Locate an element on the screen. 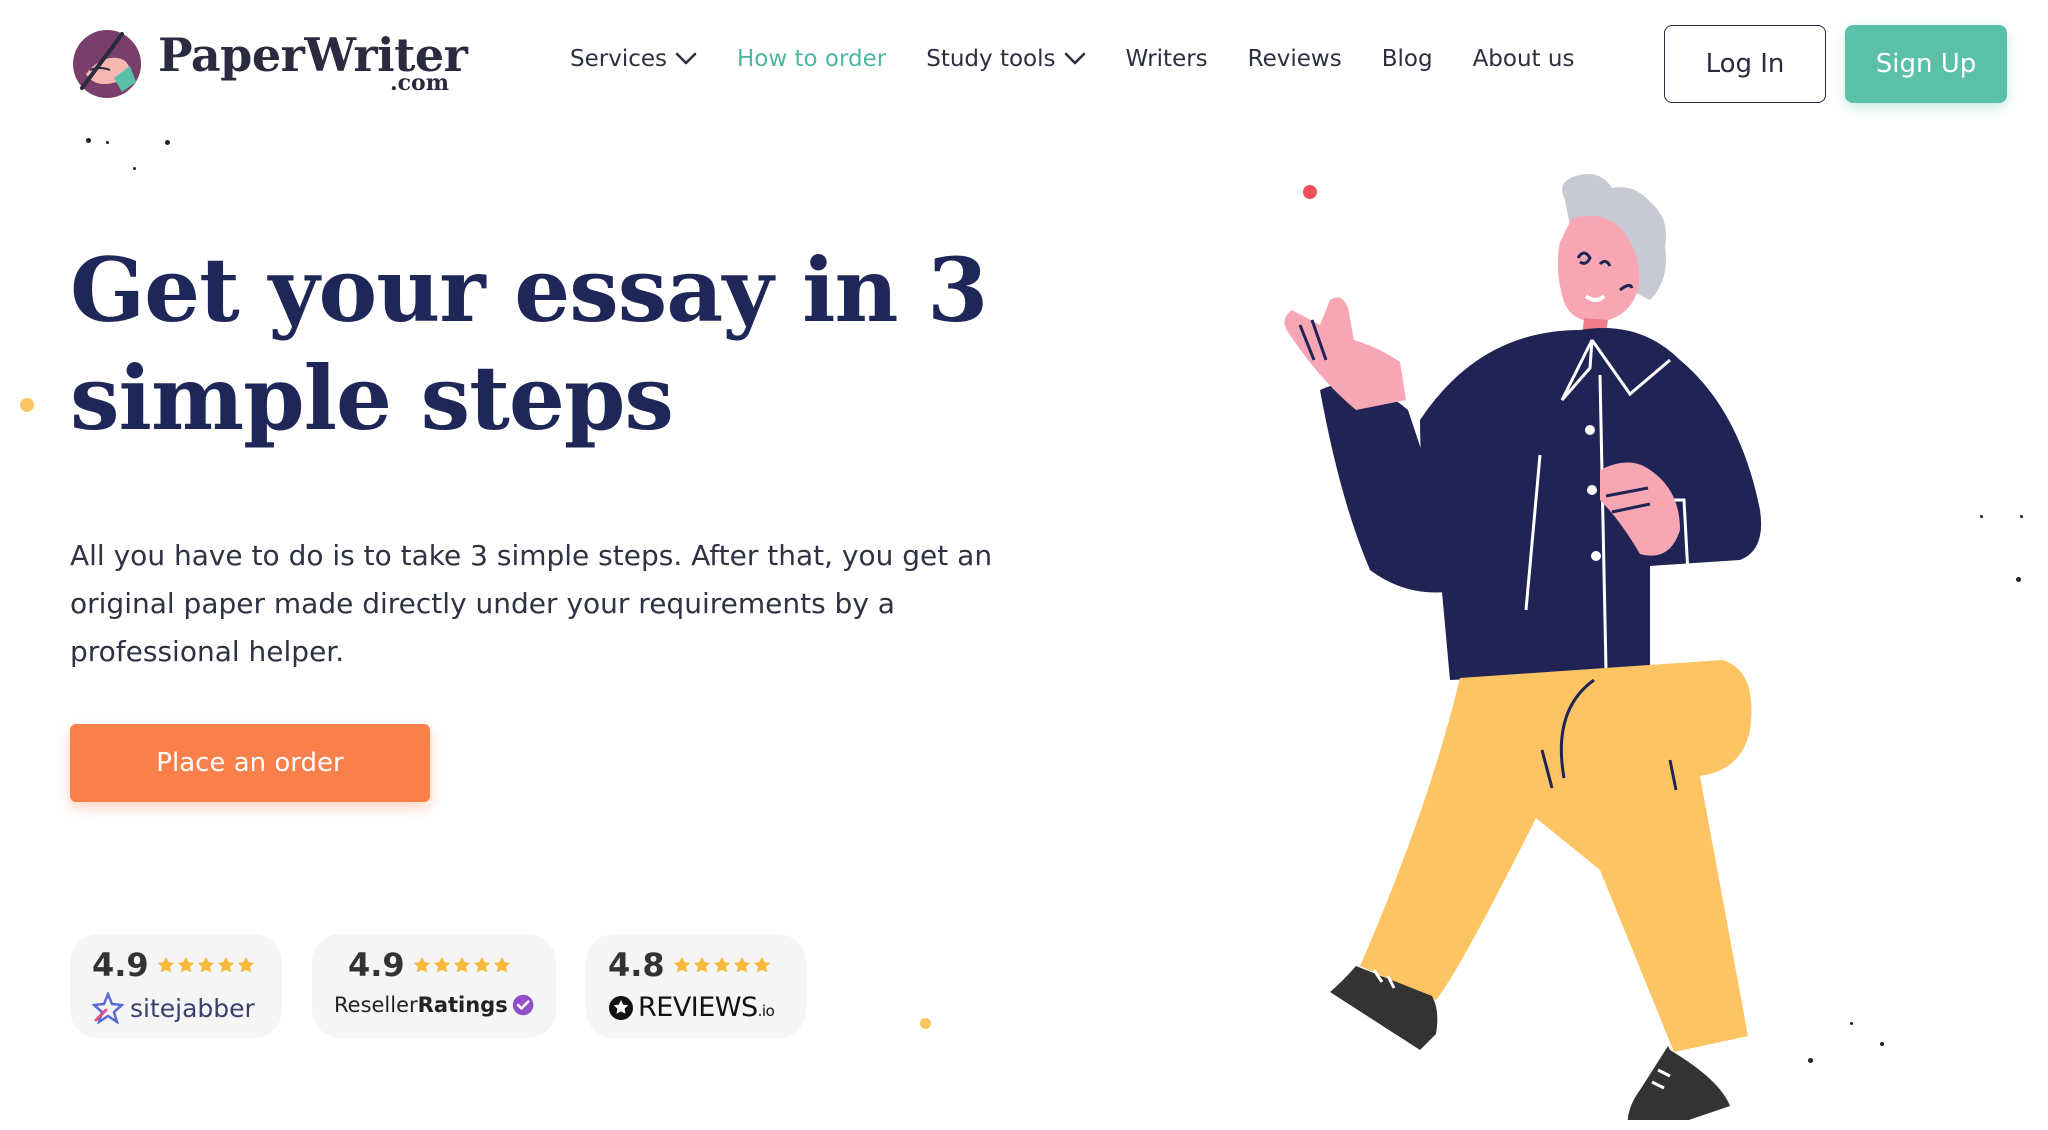 Image resolution: width=2048 pixels, height=1130 pixels. brand-row: ResellerRatings is located at coordinates (434, 1005).